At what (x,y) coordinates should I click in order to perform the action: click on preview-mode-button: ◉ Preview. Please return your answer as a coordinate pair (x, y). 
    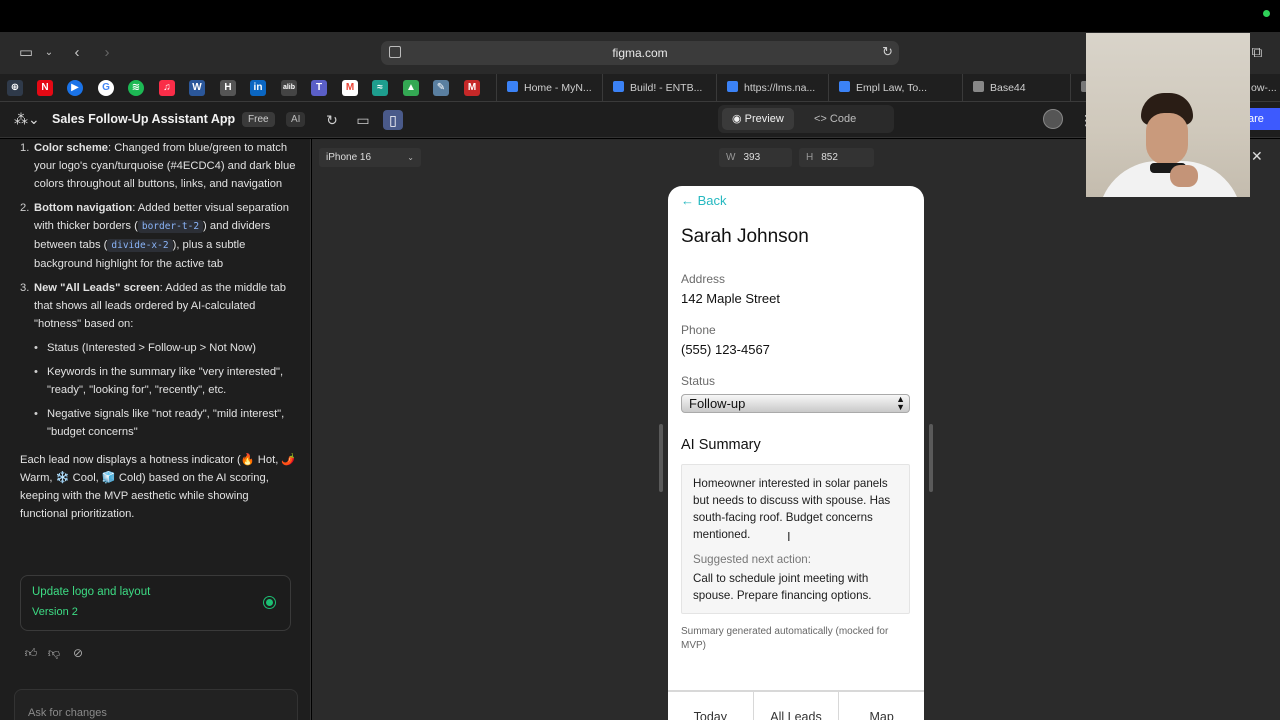
    Looking at the image, I should click on (758, 119).